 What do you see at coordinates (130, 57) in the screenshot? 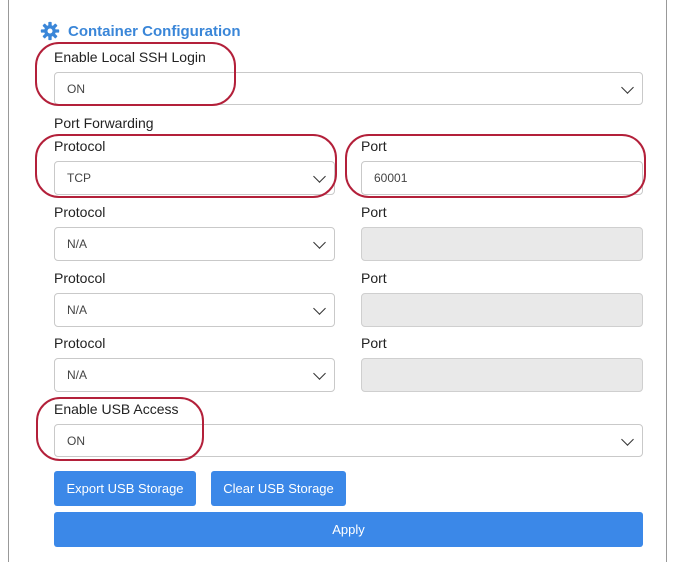
I see `ssh-label: Enable Local SSH Login` at bounding box center [130, 57].